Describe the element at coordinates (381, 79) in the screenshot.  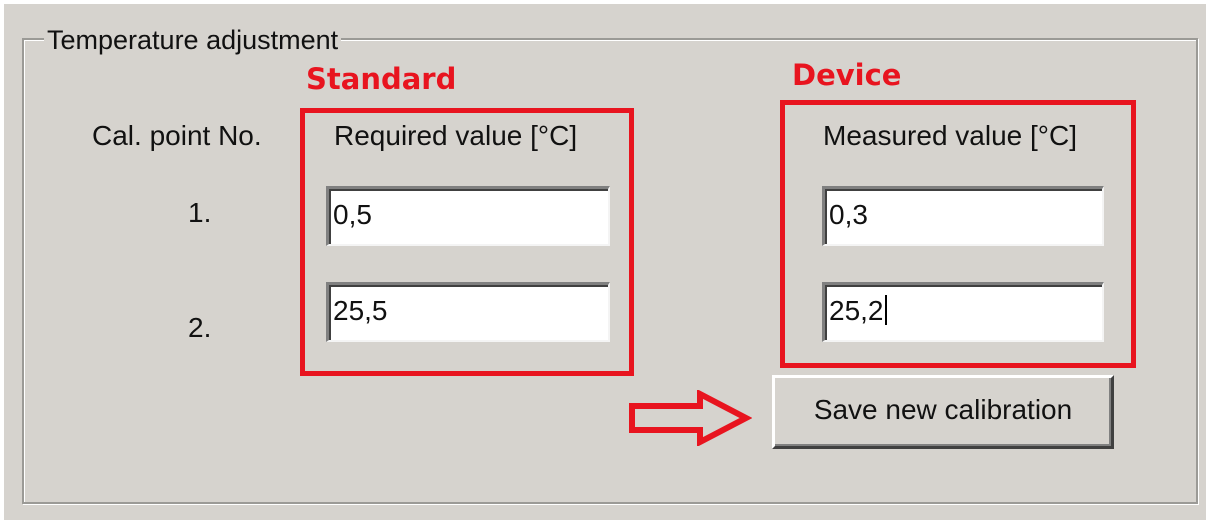
I see `standard-annotation: Standard` at that location.